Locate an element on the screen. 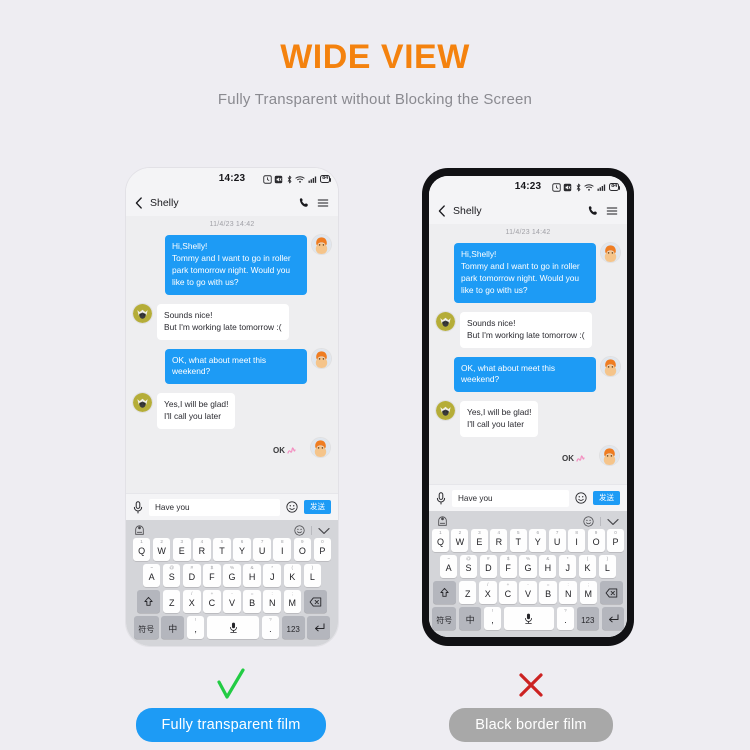 This screenshot has height=750, width=750. key-label: W is located at coordinates (460, 542).